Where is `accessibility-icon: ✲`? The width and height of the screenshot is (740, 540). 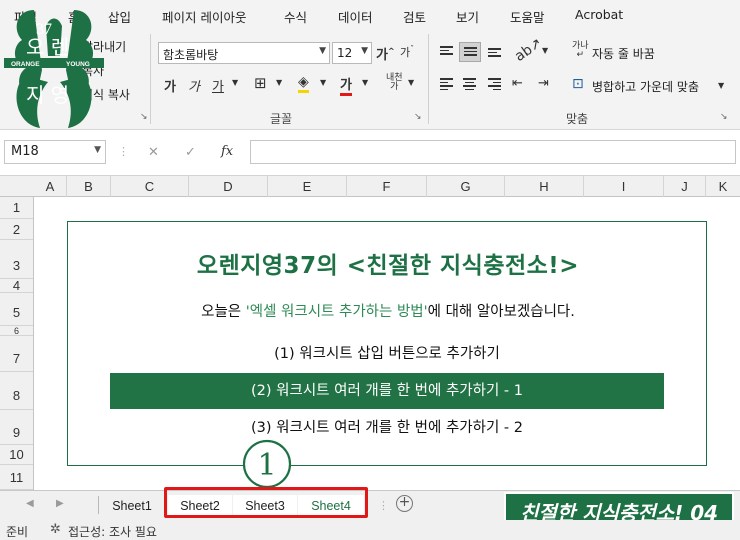
accessibility-icon: ✲ is located at coordinates (55, 529).